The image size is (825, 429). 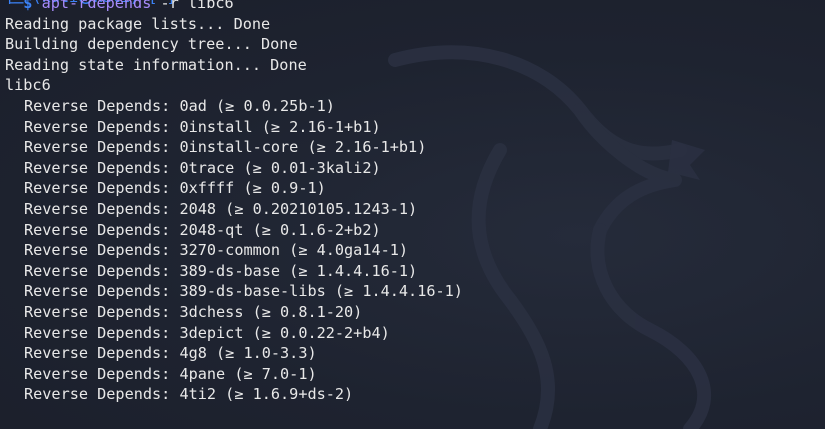 I want to click on depends-entry: 0install (≥ 2.16-1+b1), so click(x=280, y=126).